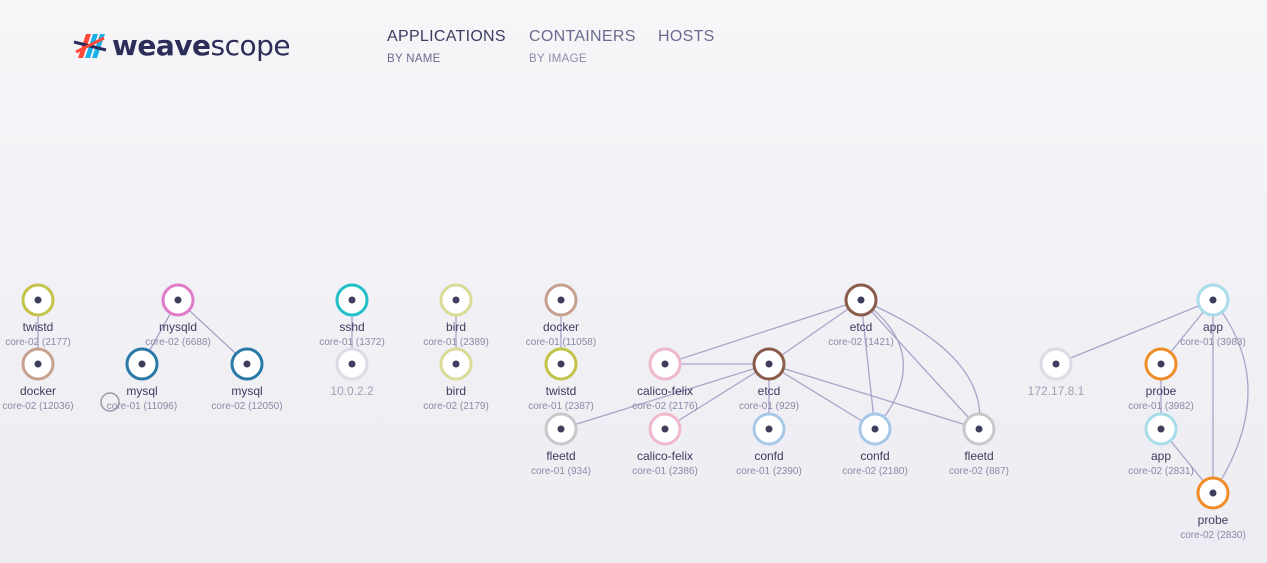 This screenshot has width=1267, height=563. I want to click on node-sublabel: core-01 (3982), so click(1161, 406).